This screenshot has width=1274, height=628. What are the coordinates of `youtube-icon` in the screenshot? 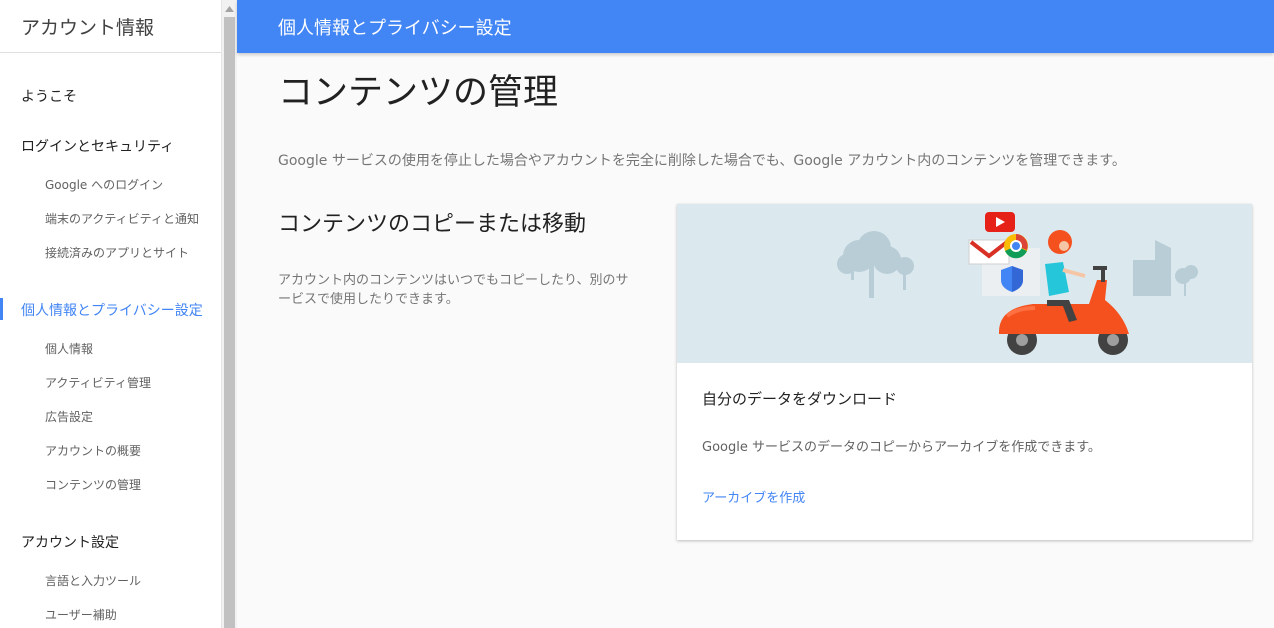 It's located at (1000, 222).